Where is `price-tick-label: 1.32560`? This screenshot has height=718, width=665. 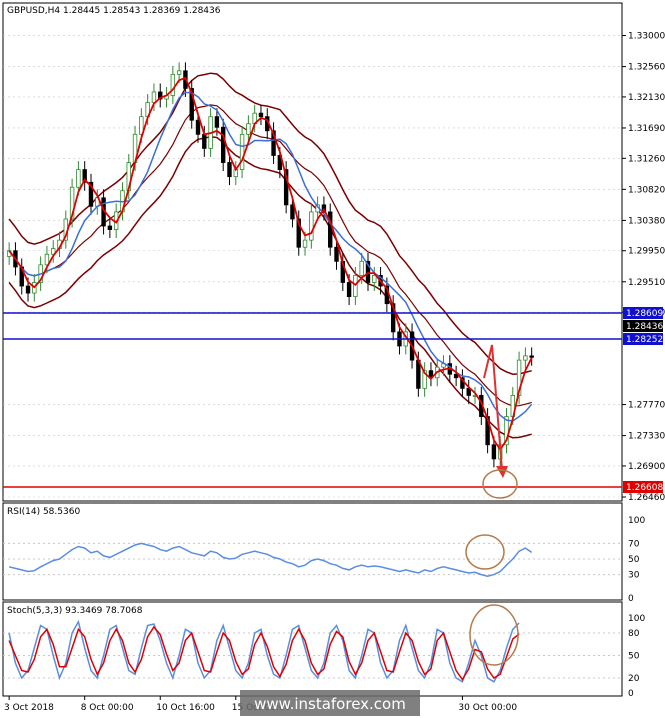
price-tick-label: 1.32560 is located at coordinates (646, 68).